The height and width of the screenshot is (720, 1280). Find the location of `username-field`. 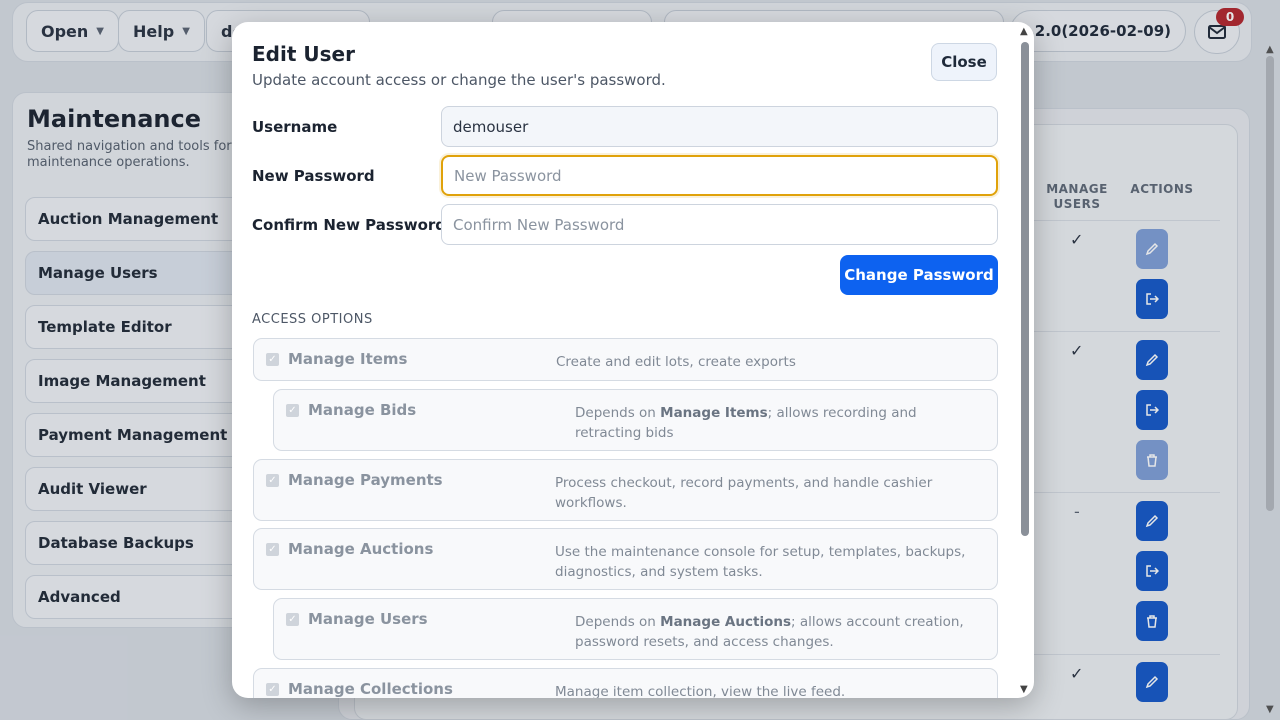

username-field is located at coordinates (719, 126).